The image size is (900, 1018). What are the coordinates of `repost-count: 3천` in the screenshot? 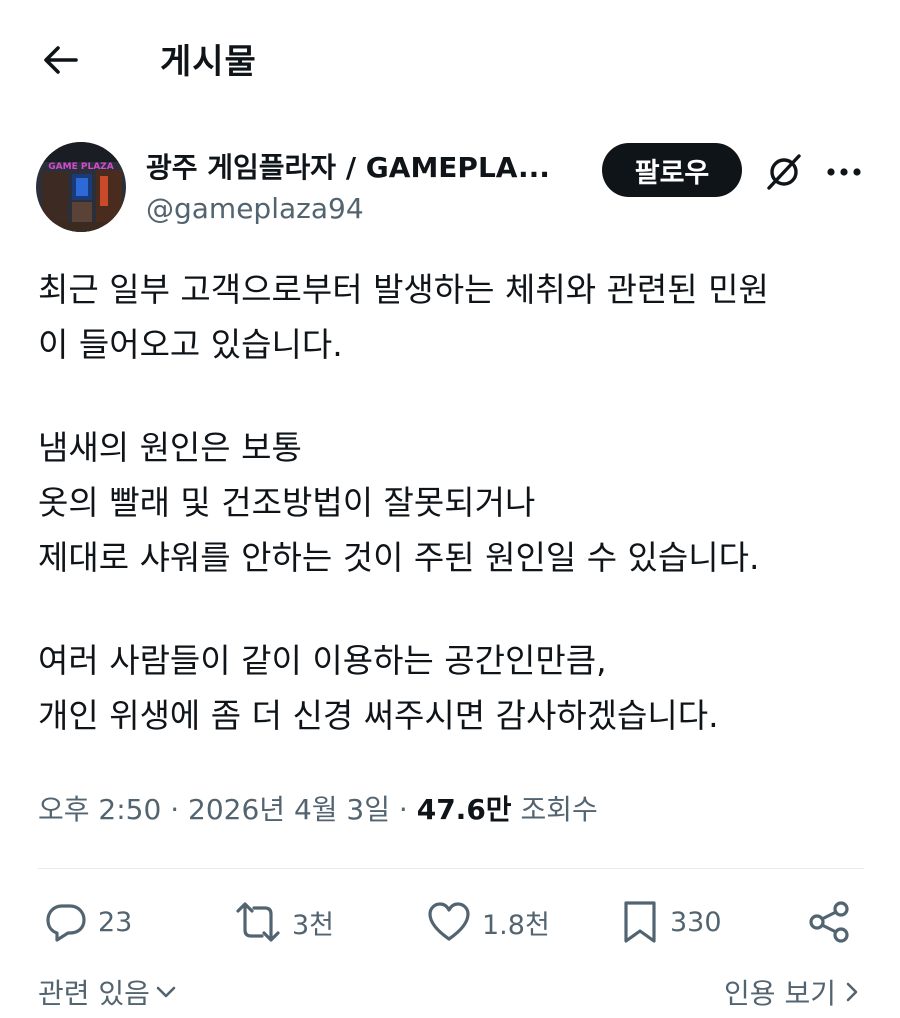 It's located at (313, 925).